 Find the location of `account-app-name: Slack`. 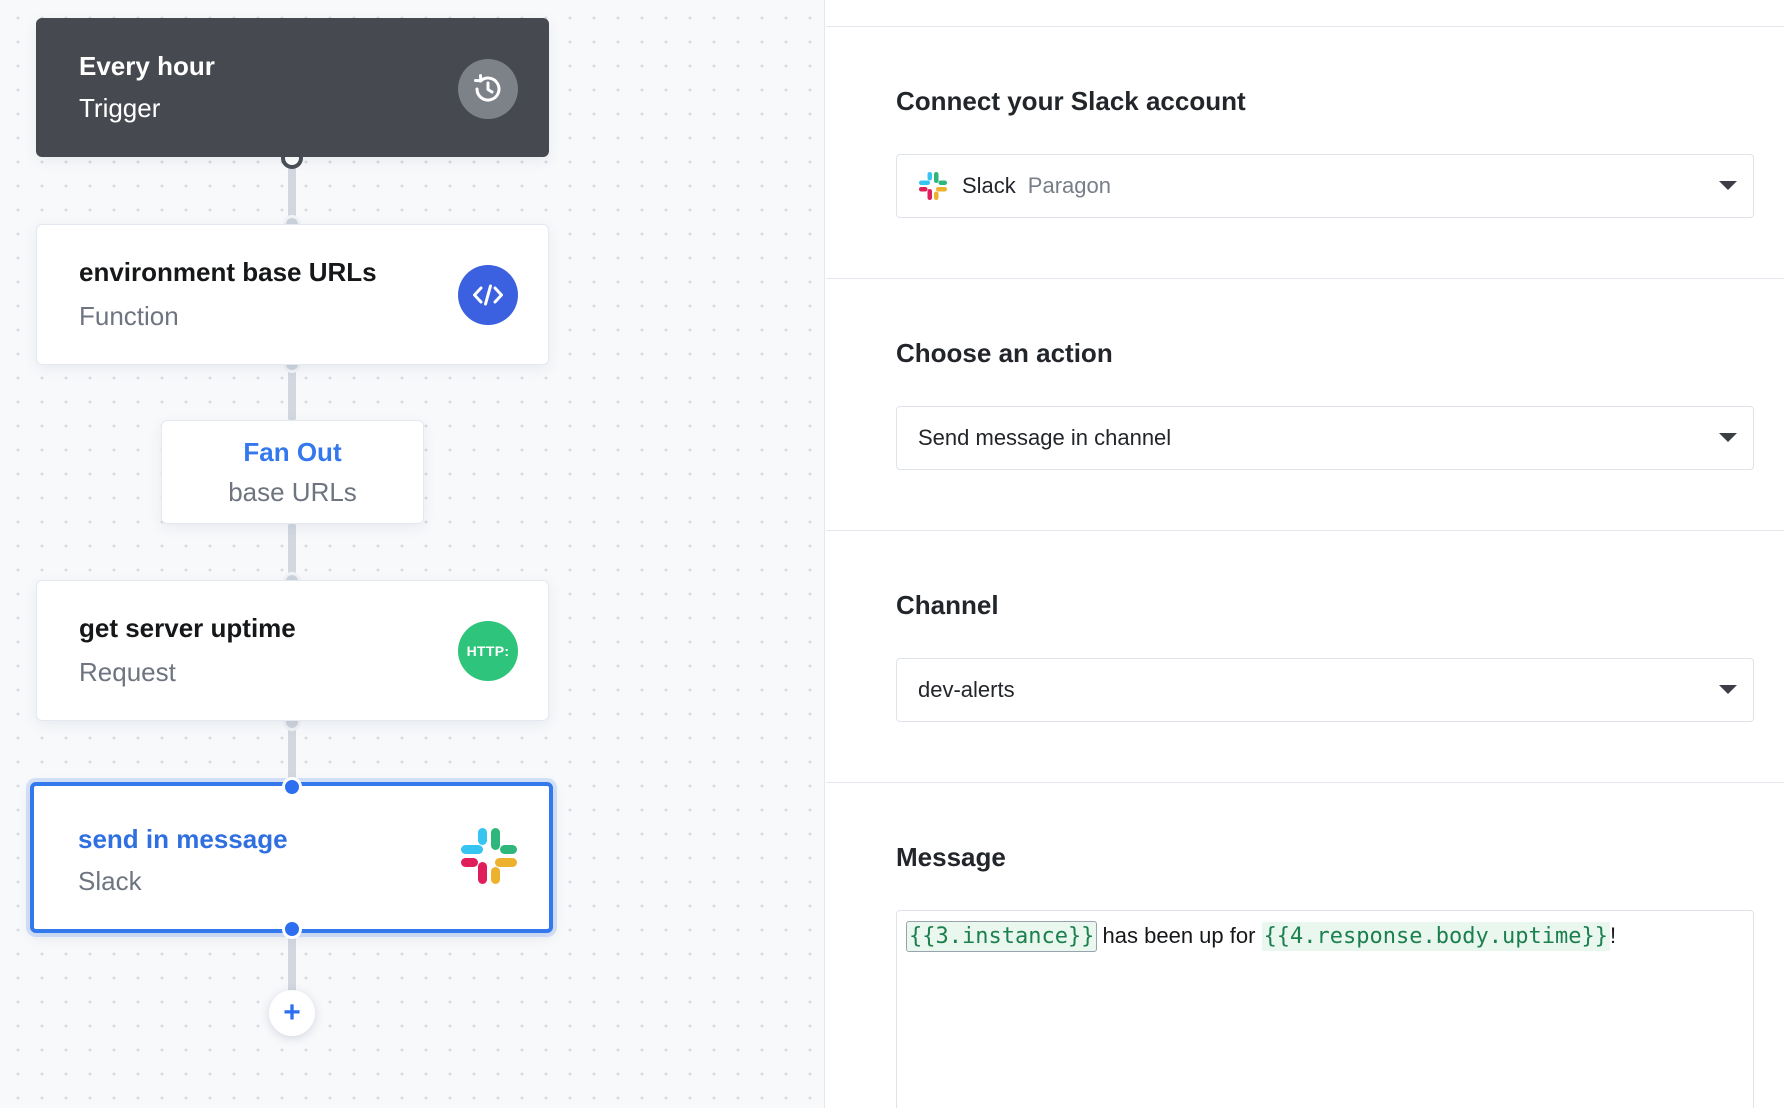

account-app-name: Slack is located at coordinates (989, 185).